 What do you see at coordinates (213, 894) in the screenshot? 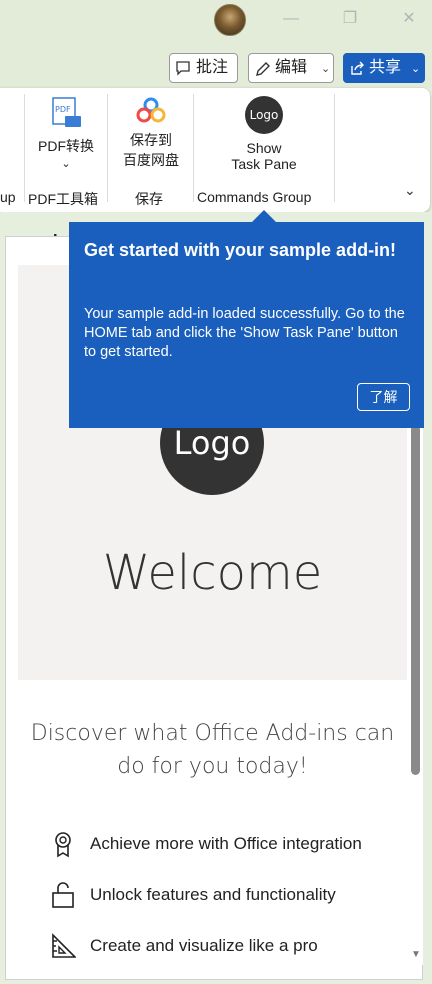
I see `feature-label: Unlock features and functionality` at bounding box center [213, 894].